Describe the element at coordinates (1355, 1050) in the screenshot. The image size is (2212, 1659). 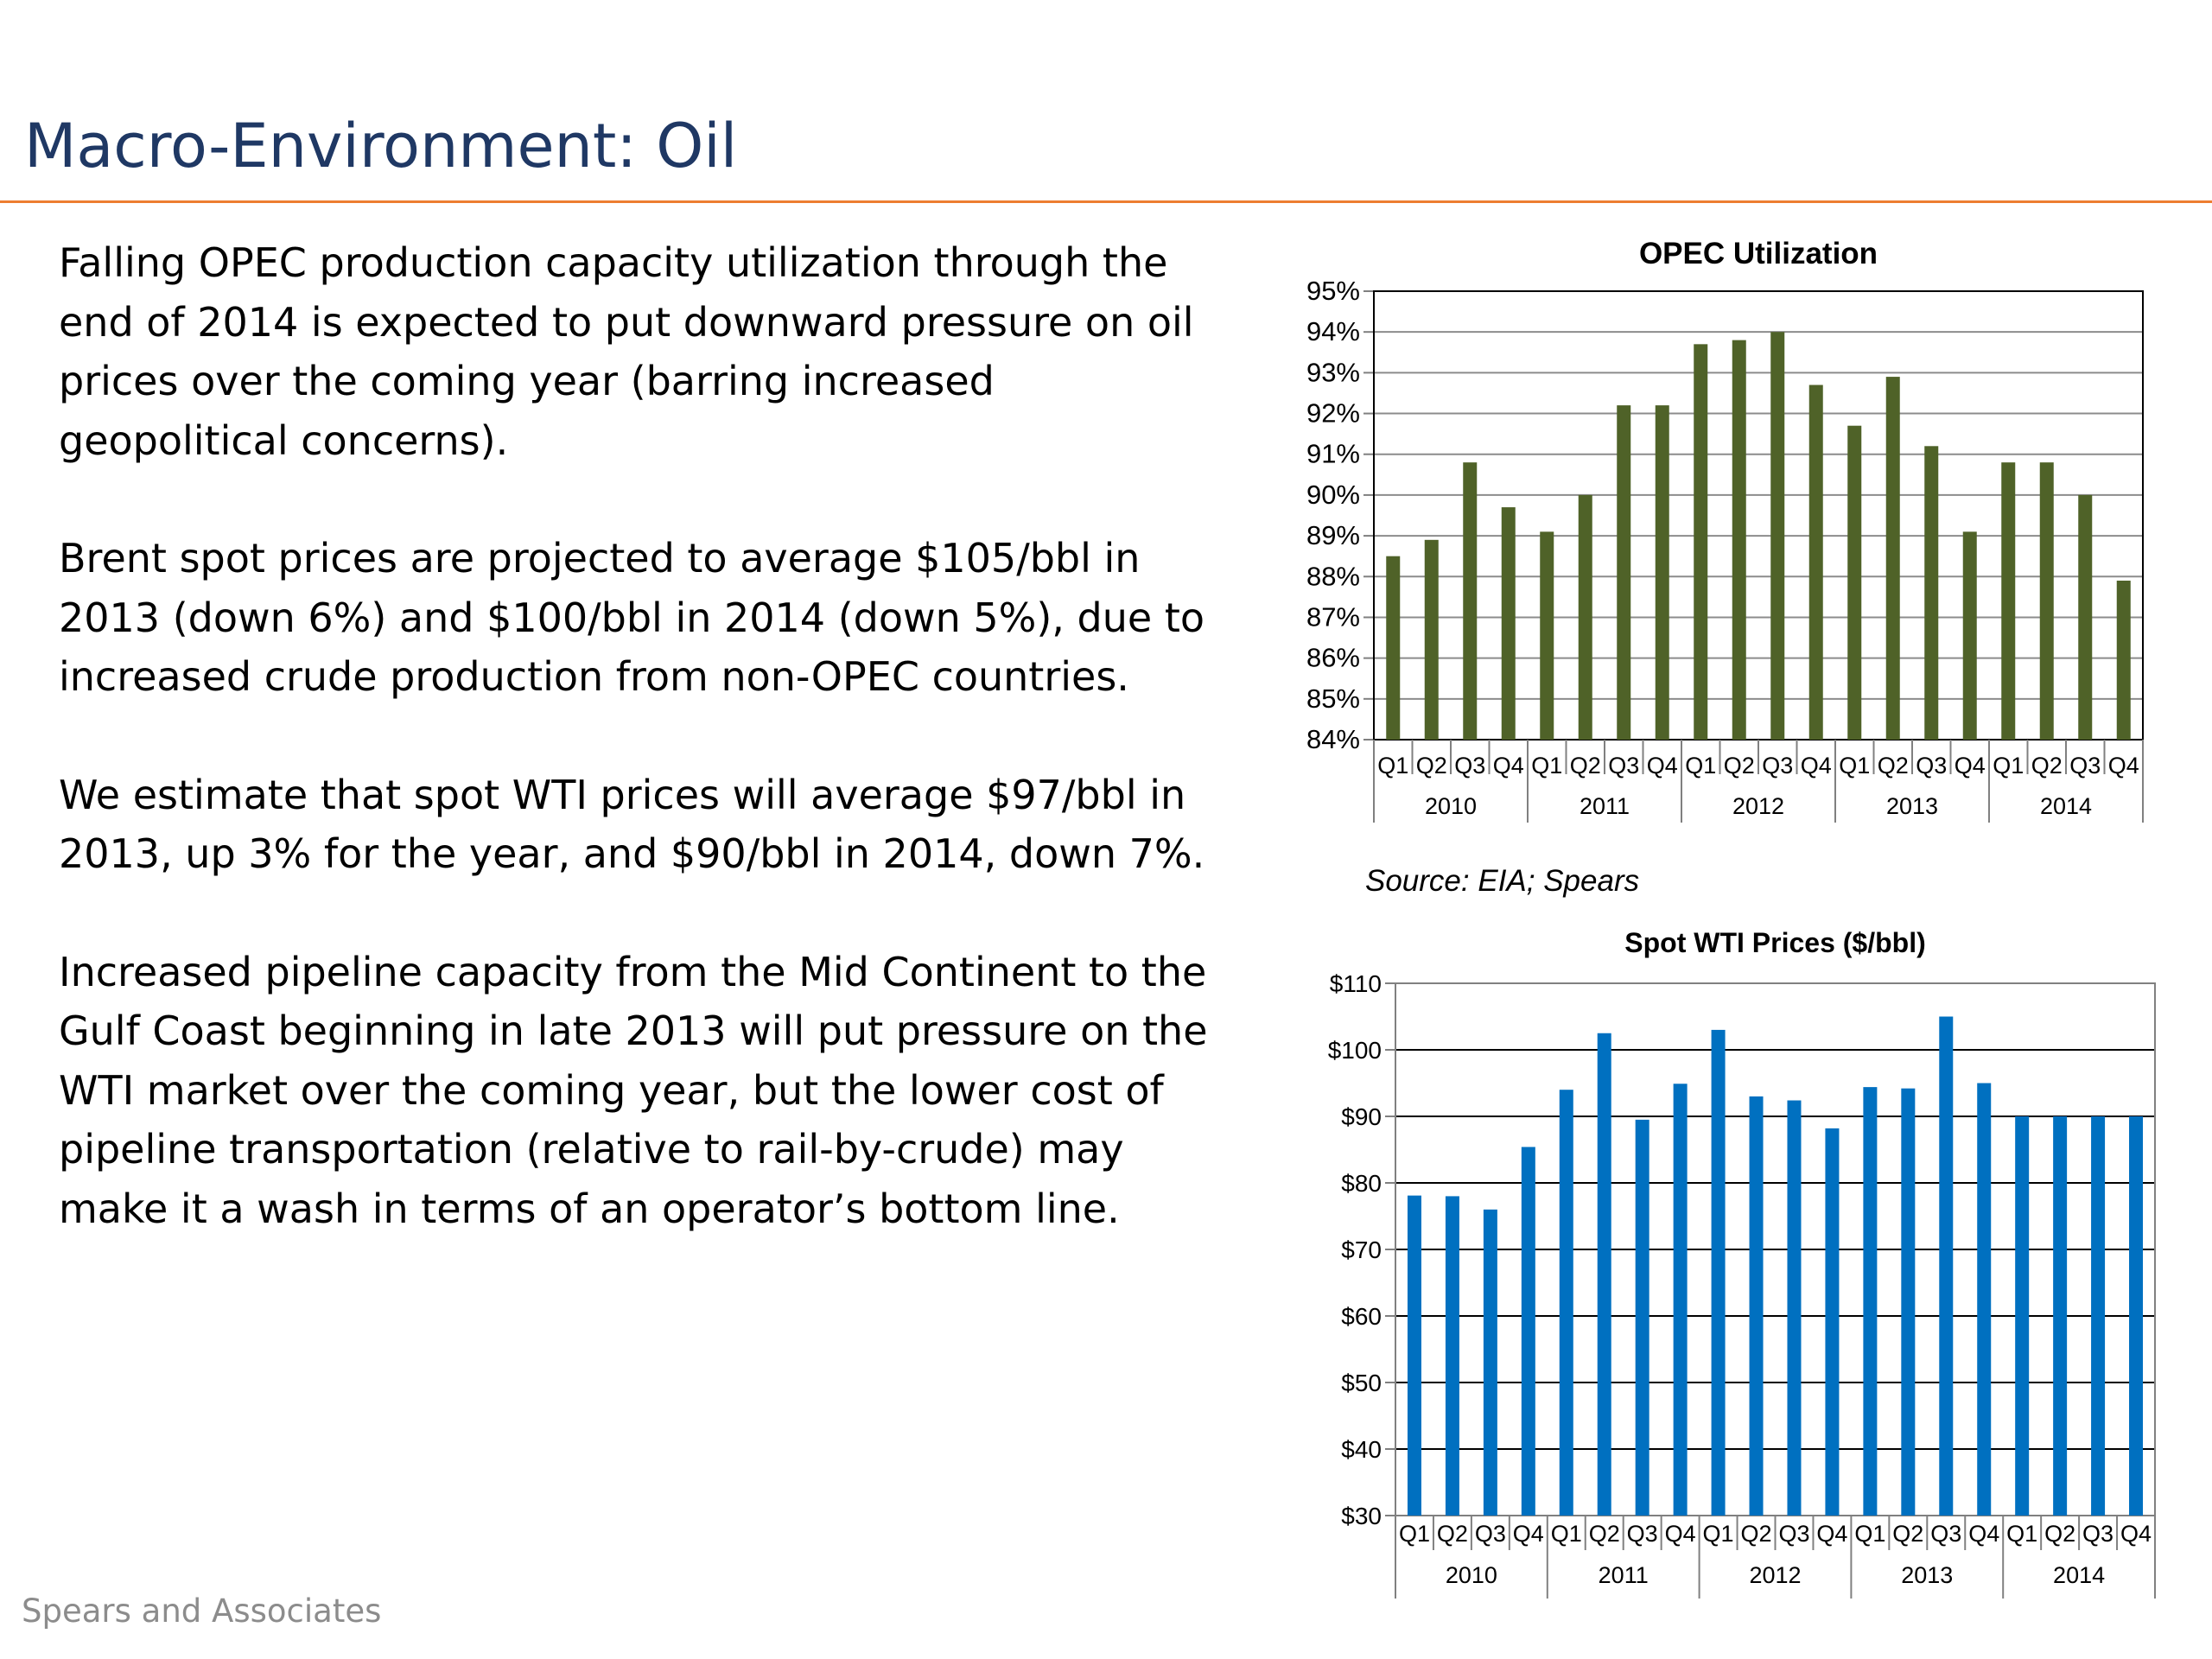
I see `y-tick-label: $100` at that location.